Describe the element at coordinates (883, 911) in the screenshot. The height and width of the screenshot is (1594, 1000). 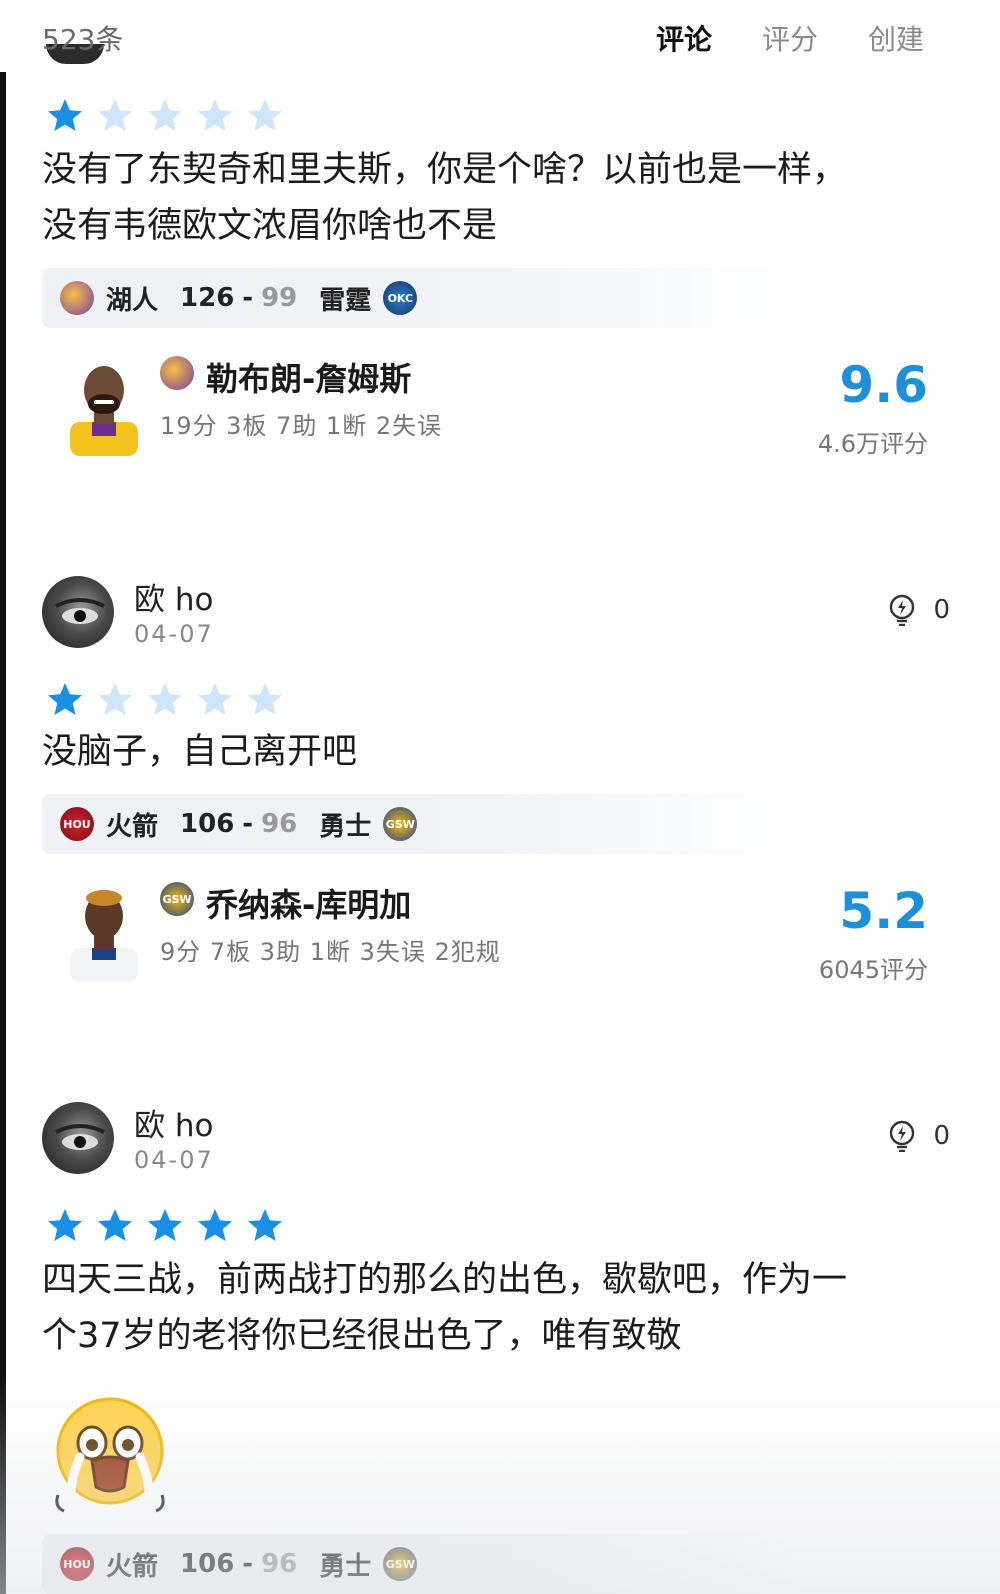
I see `player-rating-score: 5.2` at that location.